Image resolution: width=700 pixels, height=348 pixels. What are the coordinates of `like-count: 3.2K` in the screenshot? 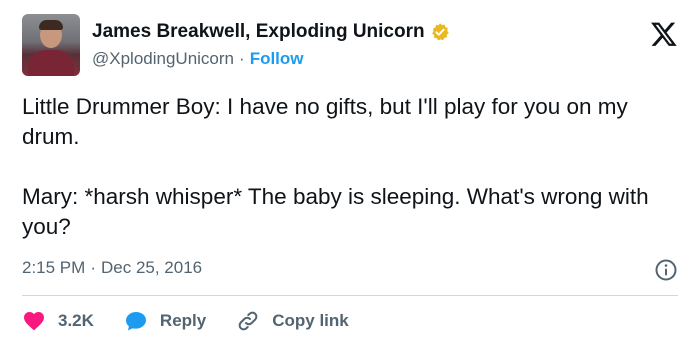 It's located at (76, 320).